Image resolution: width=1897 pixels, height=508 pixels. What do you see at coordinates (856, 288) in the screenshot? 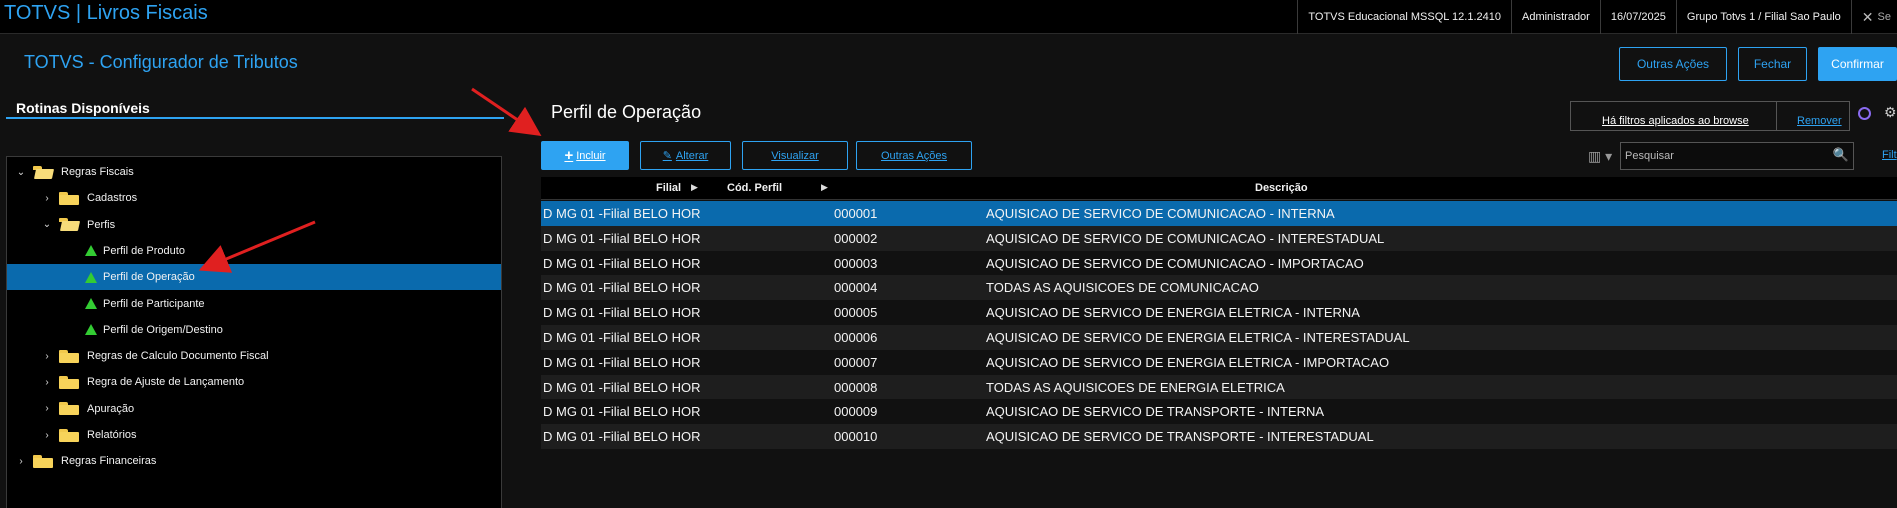
I see `cell-cod-perfil: 000004` at bounding box center [856, 288].